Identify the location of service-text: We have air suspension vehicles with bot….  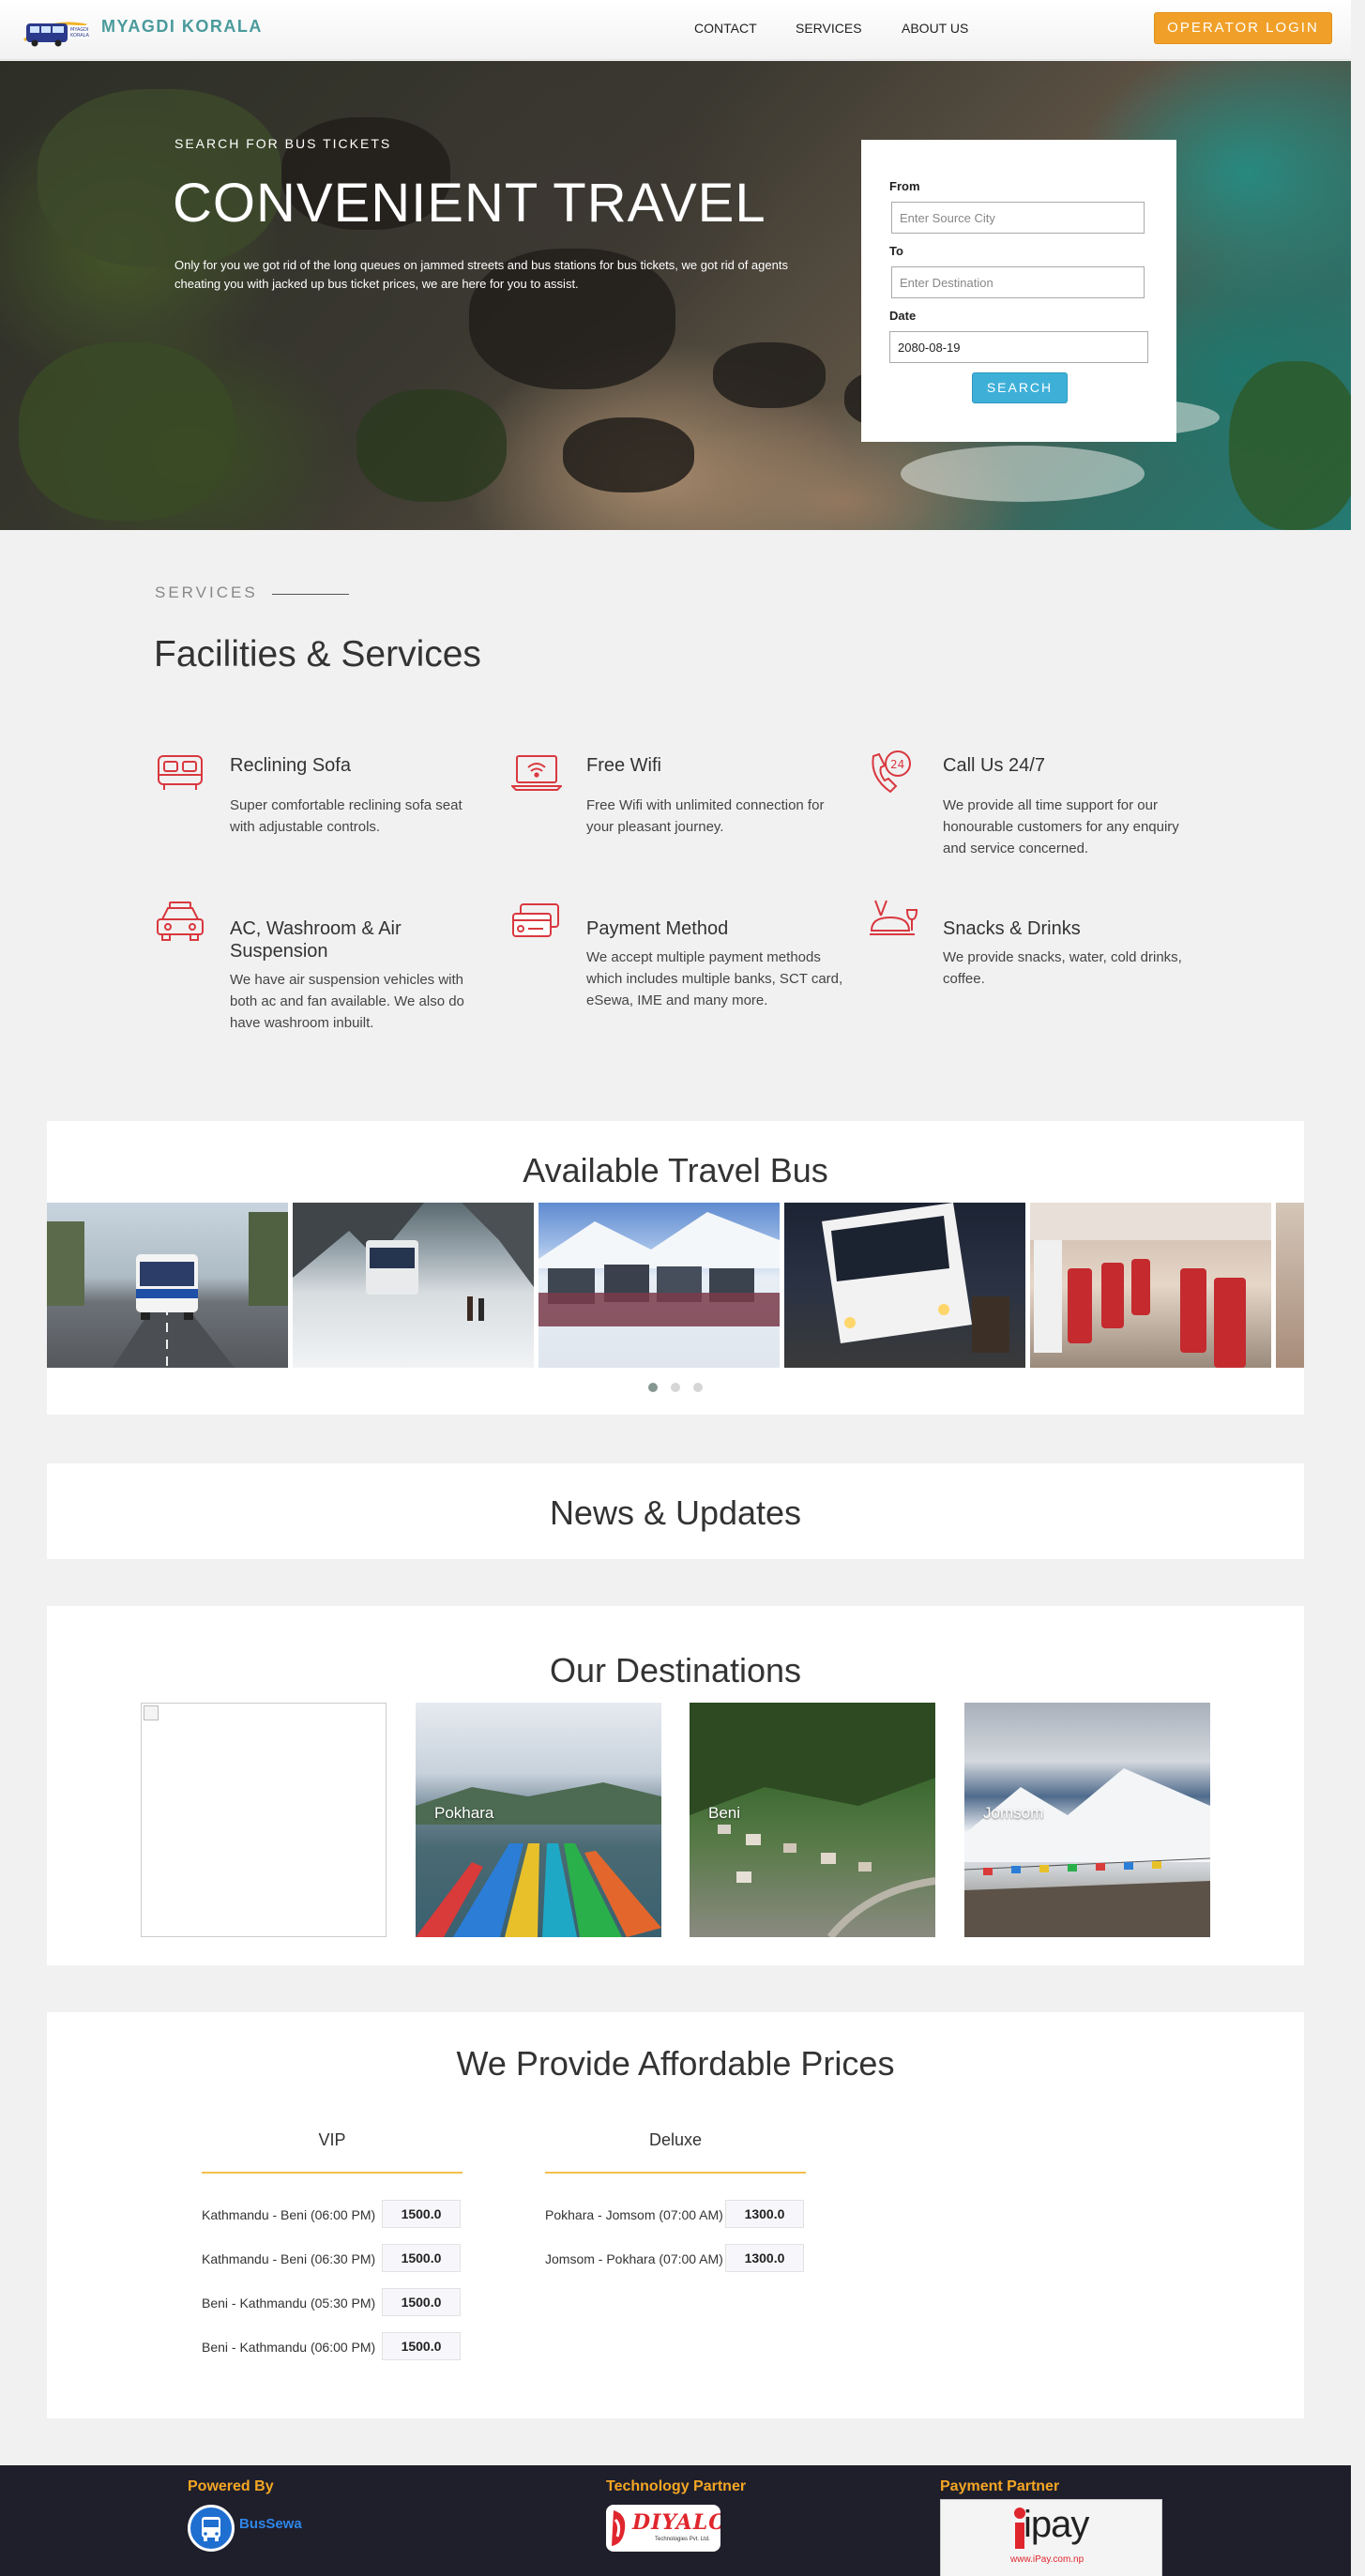
(347, 1002).